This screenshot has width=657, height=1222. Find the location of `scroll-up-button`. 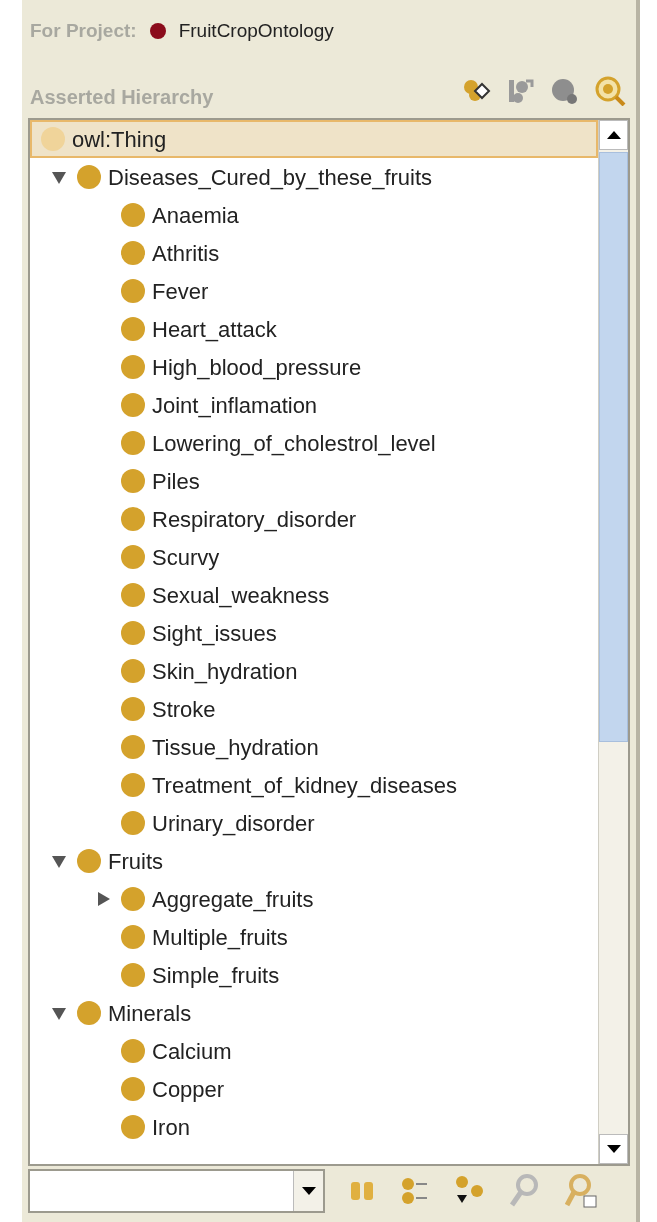

scroll-up-button is located at coordinates (613, 135).